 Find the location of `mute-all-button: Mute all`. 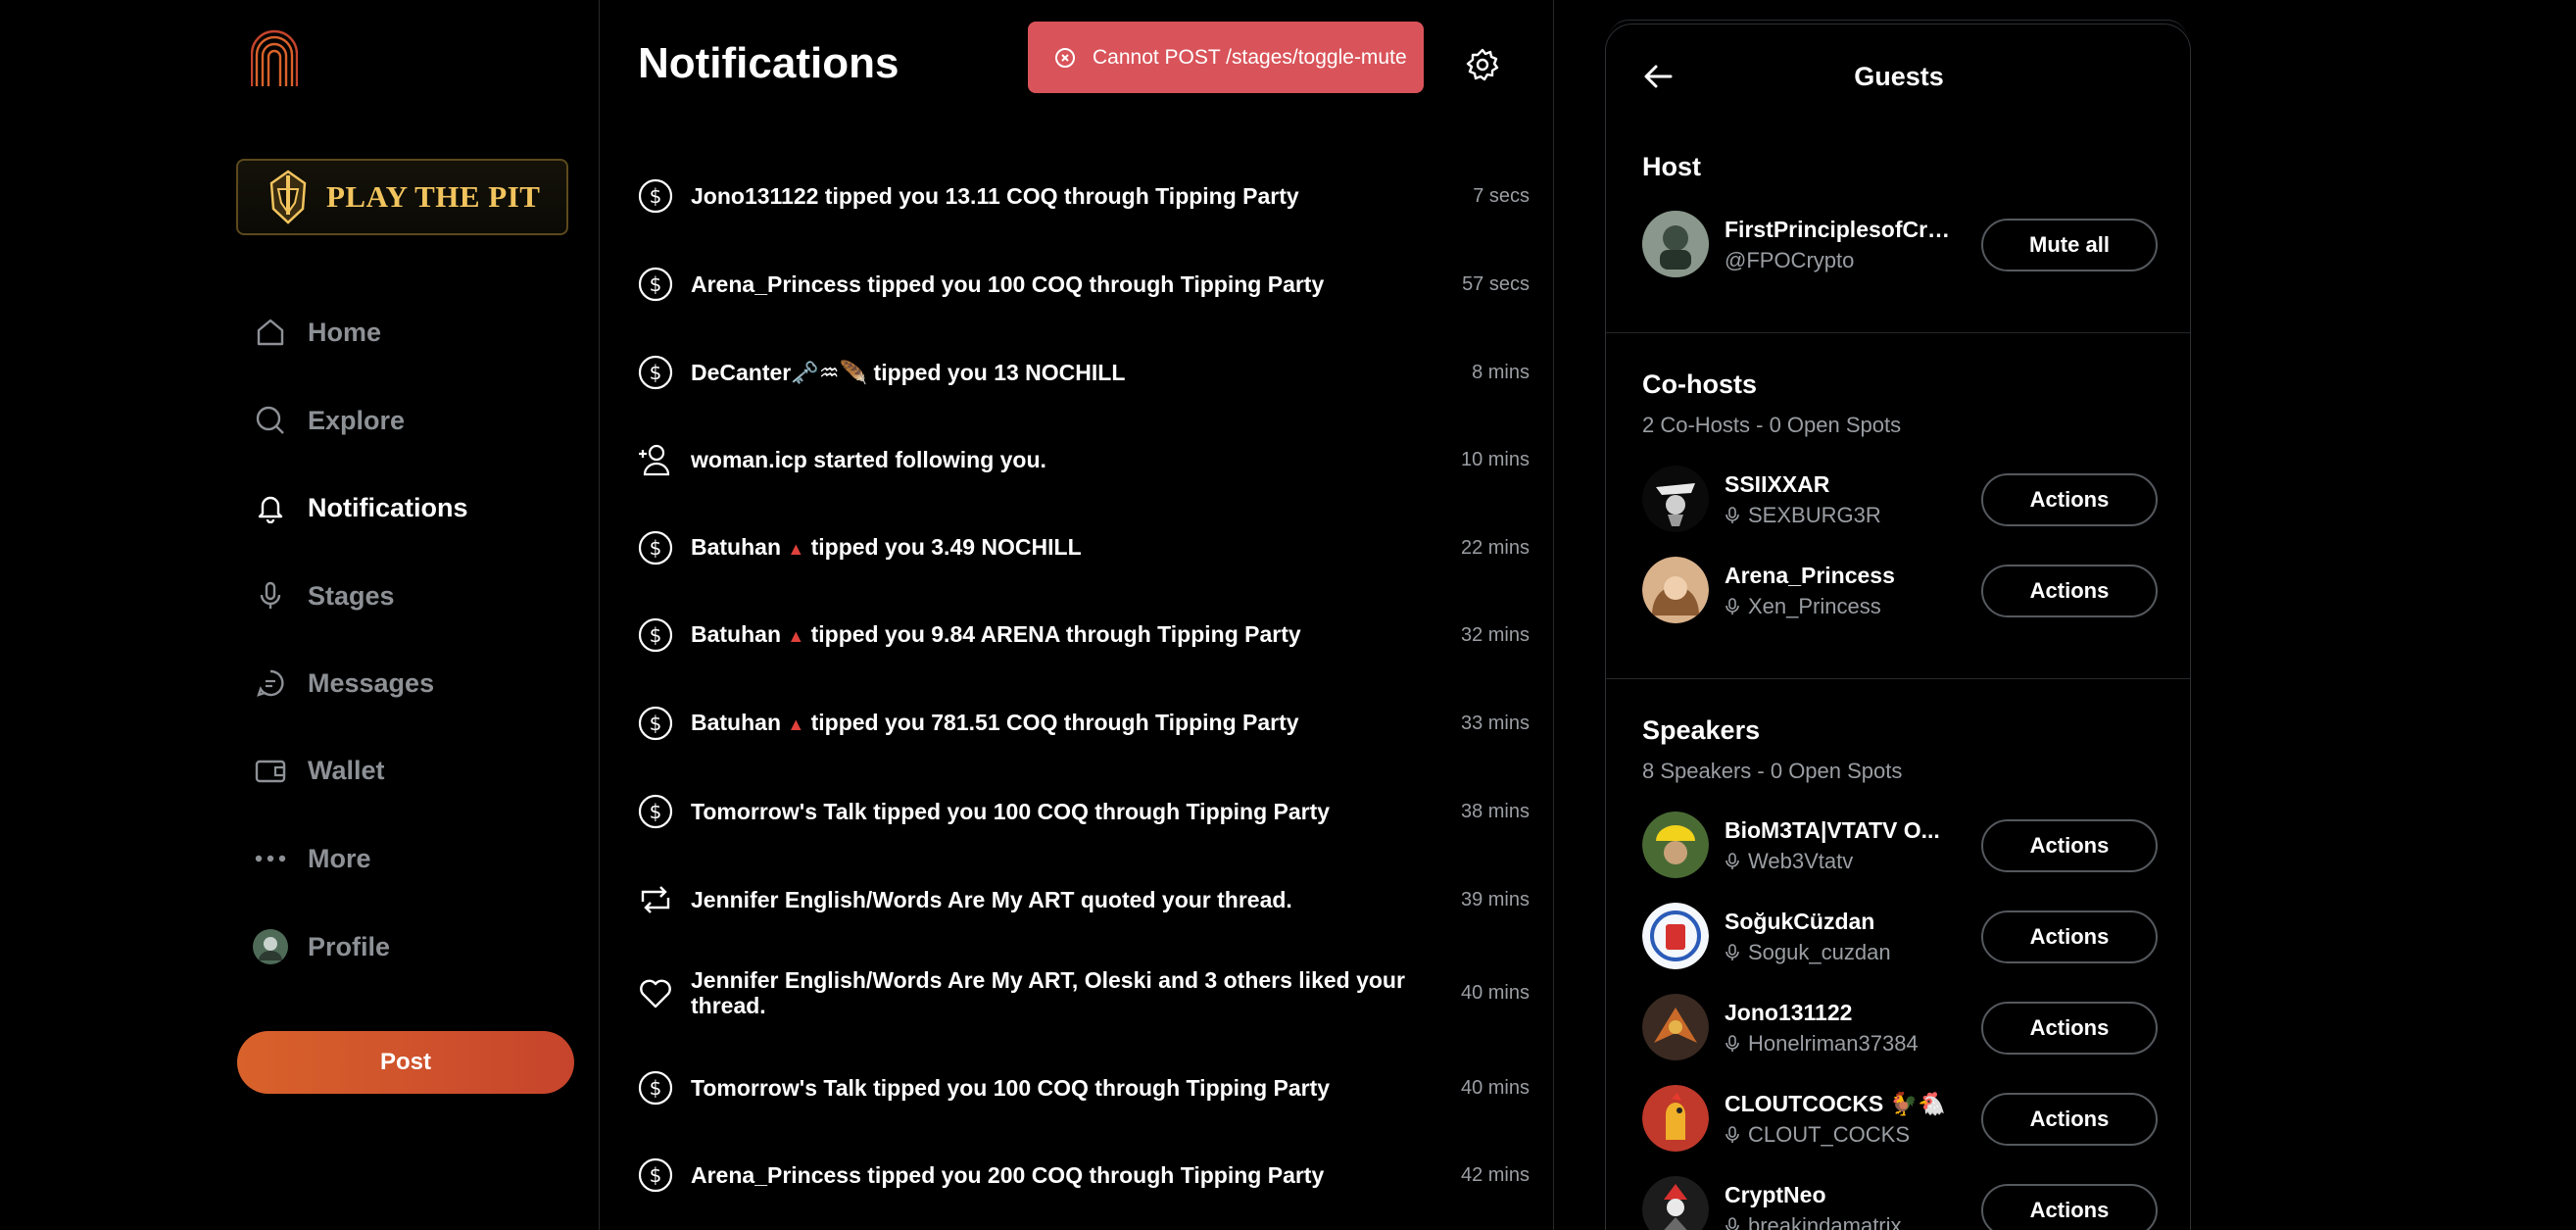

mute-all-button: Mute all is located at coordinates (2069, 245).